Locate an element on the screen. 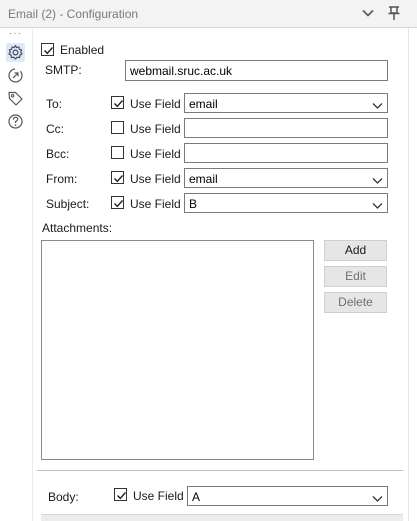 This screenshot has width=417, height=521. tool-rail is located at coordinates (16, 279).